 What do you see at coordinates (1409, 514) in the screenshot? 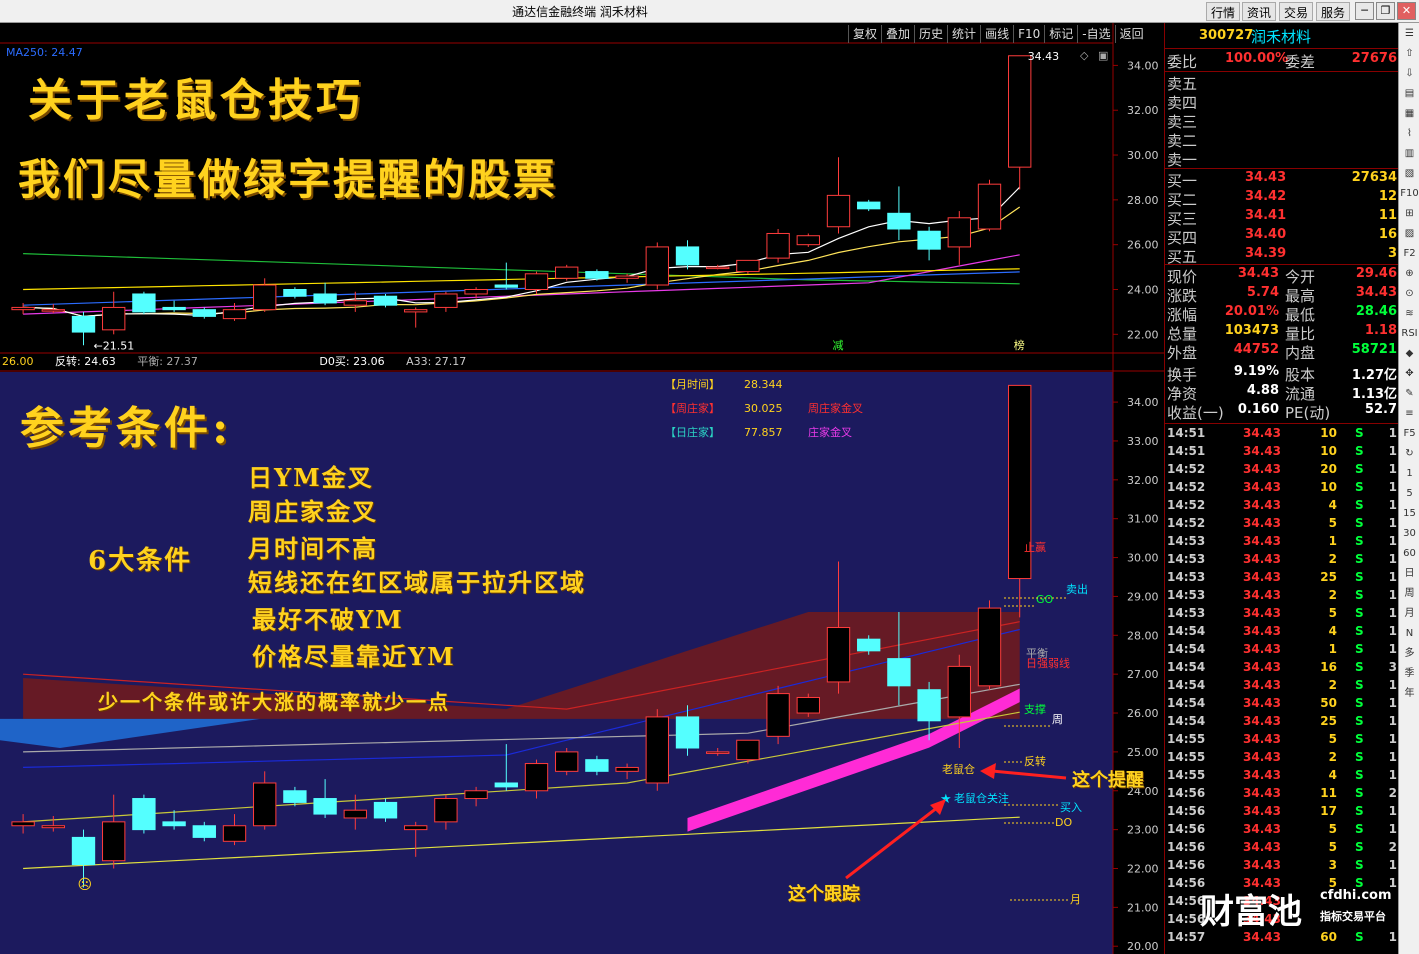
I see `right-tool-button: 15` at bounding box center [1409, 514].